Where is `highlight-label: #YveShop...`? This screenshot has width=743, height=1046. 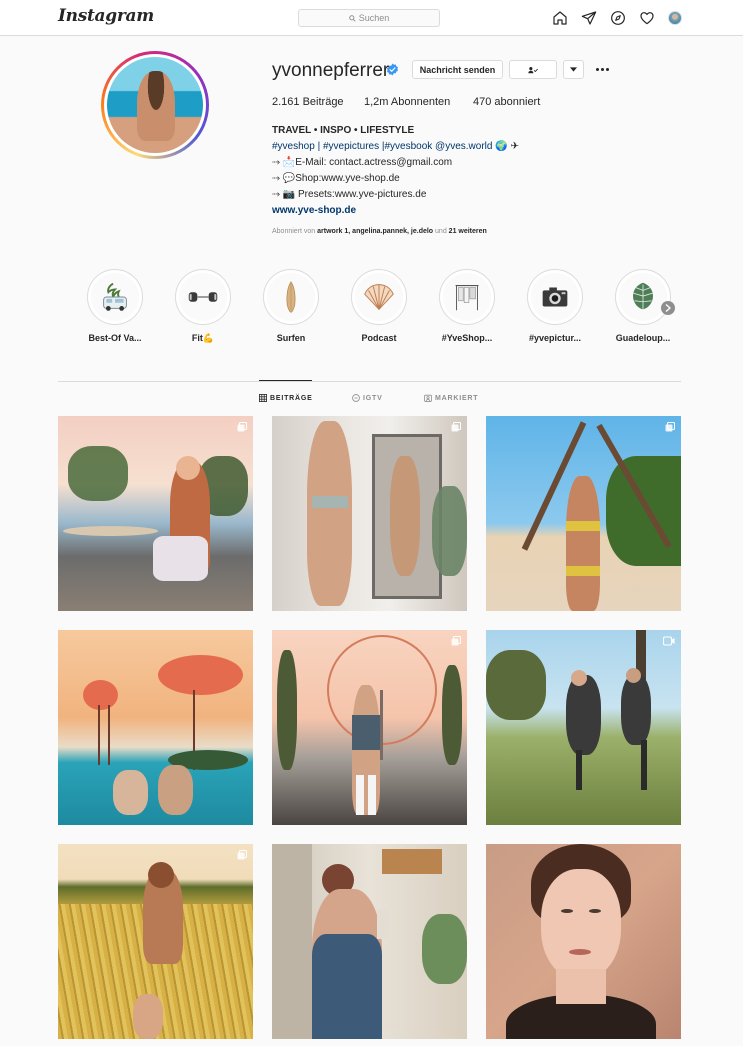
highlight-label: #YveShop... is located at coordinates (467, 338).